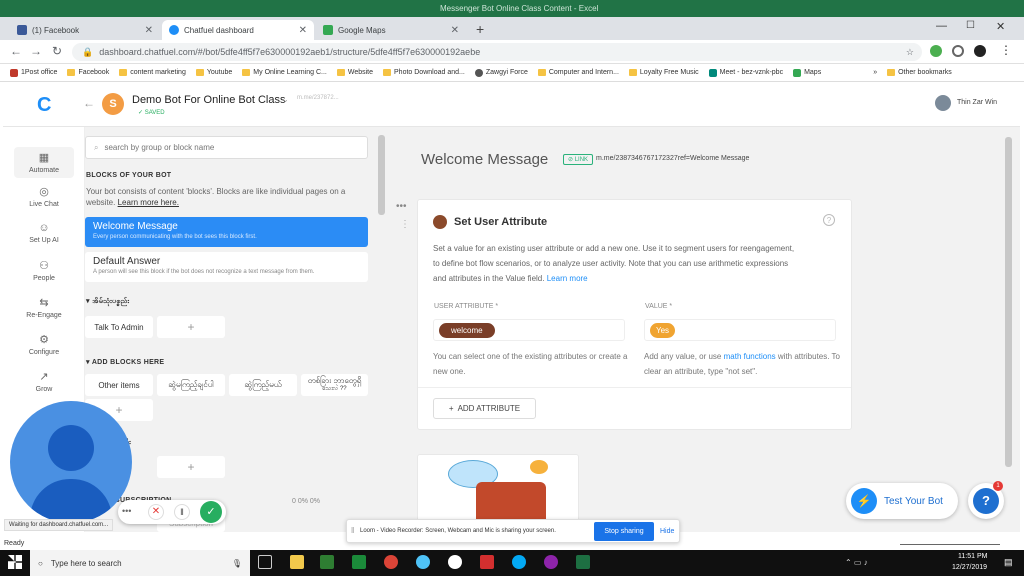 This screenshot has width=1024, height=576. I want to click on menu-icon: ⋮, so click(1006, 50).